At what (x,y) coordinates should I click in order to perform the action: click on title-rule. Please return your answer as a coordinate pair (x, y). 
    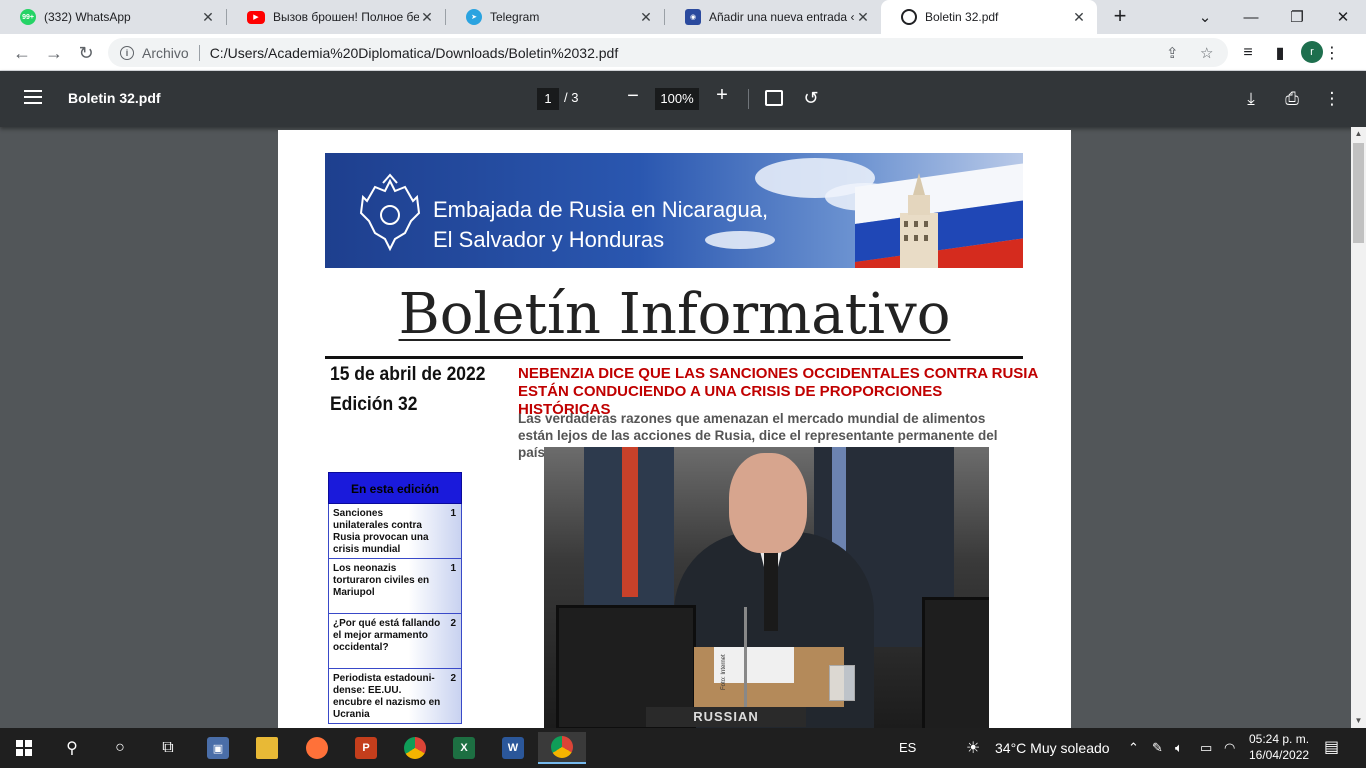
    Looking at the image, I should click on (674, 357).